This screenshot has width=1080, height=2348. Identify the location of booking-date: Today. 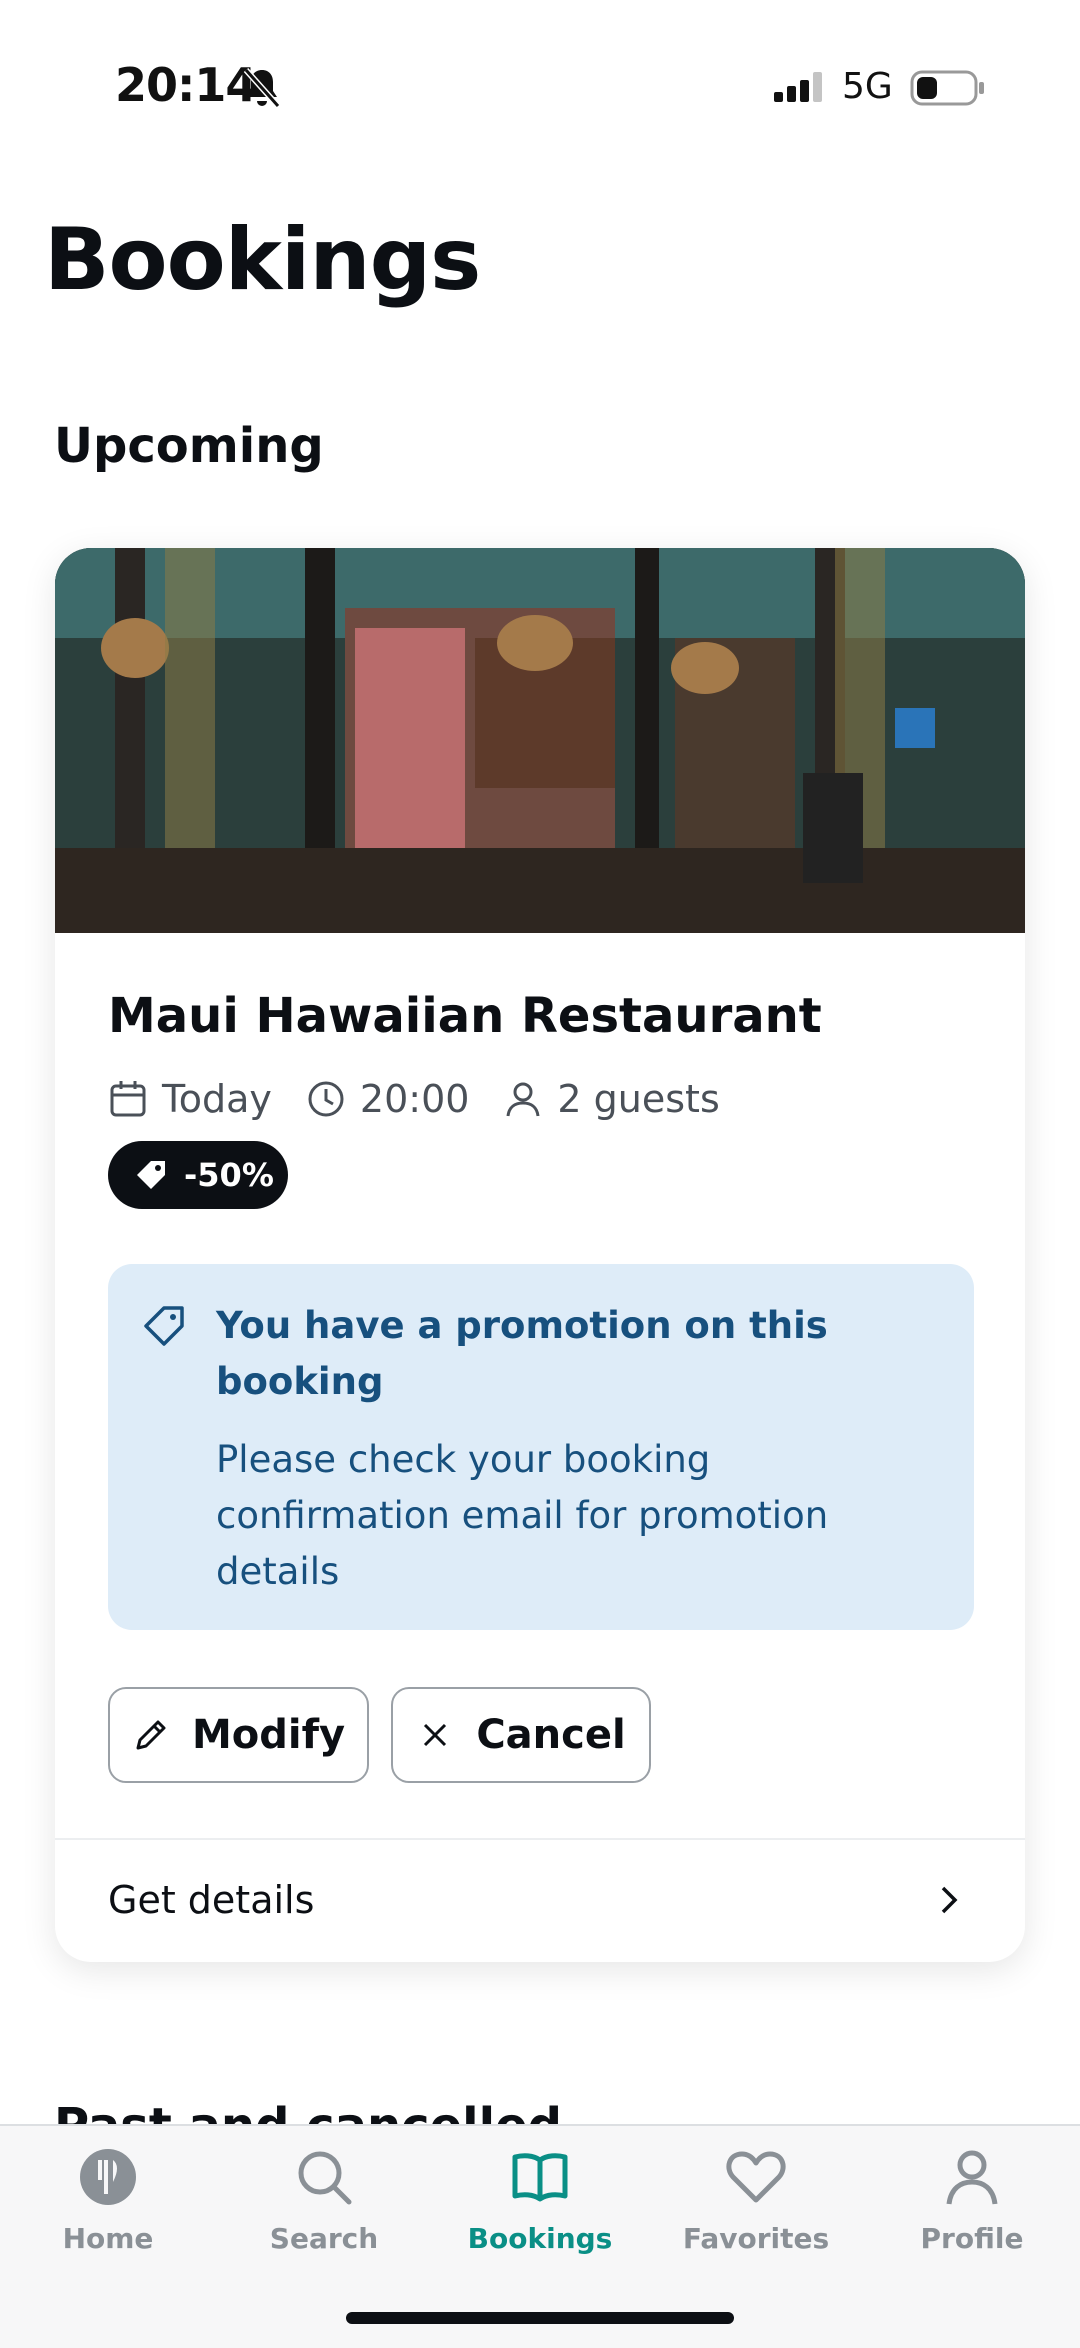
(190, 1099).